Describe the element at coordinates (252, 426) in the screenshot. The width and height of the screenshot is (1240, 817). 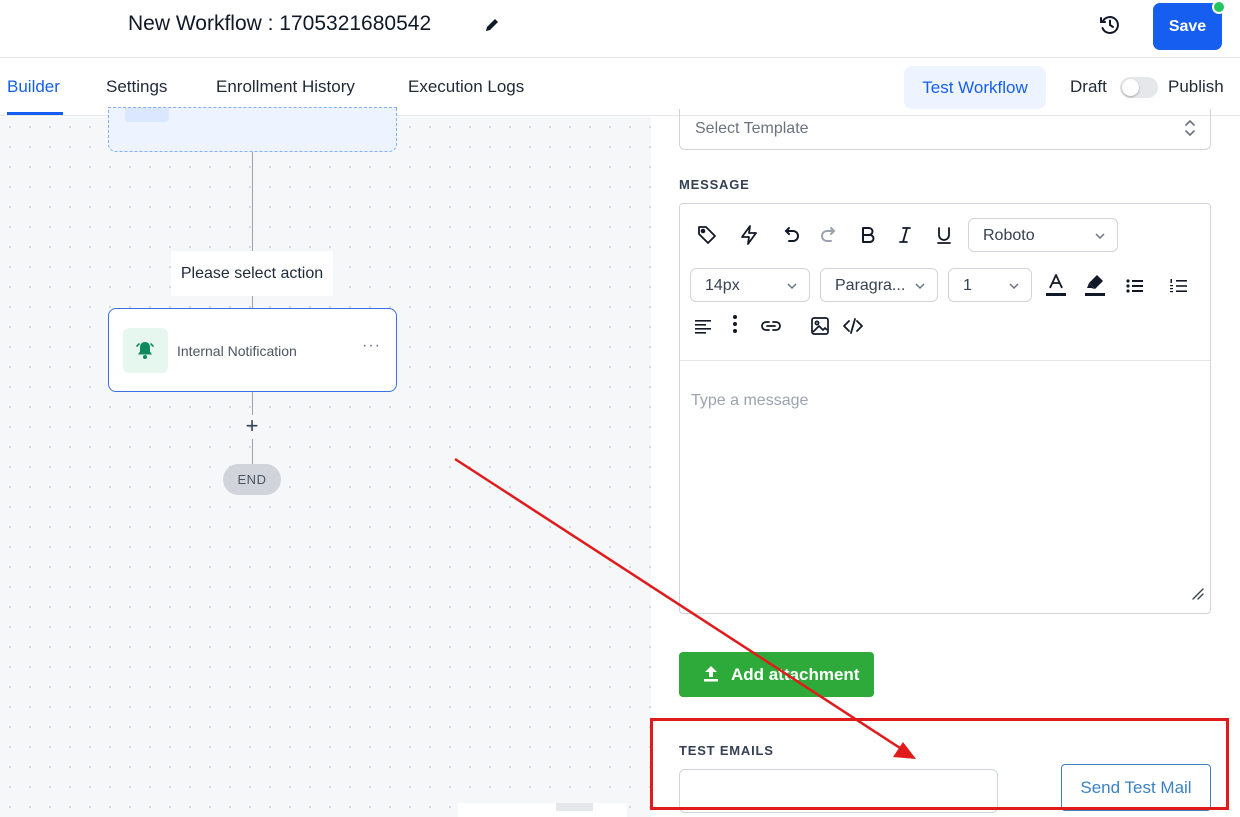
I see `add-step-button: +` at that location.